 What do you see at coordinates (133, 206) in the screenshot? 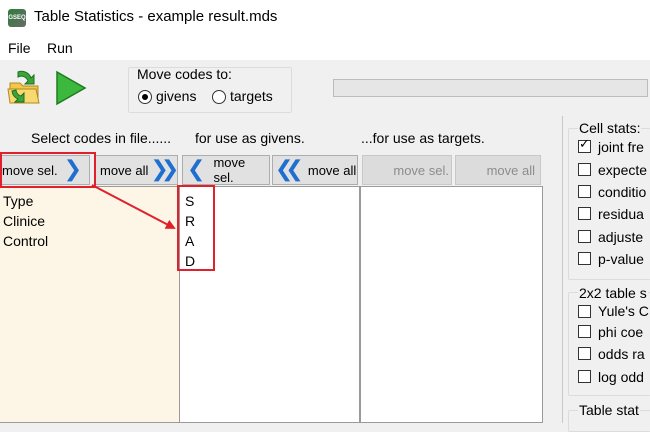
I see `annotation-arrow` at bounding box center [133, 206].